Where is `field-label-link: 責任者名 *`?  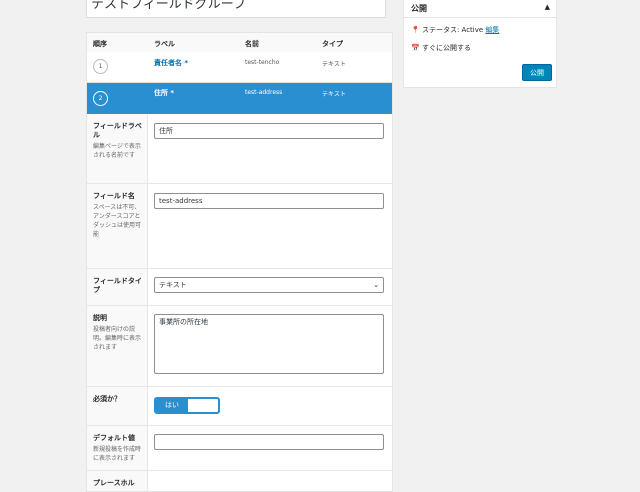 field-label-link: 責任者名 * is located at coordinates (171, 63).